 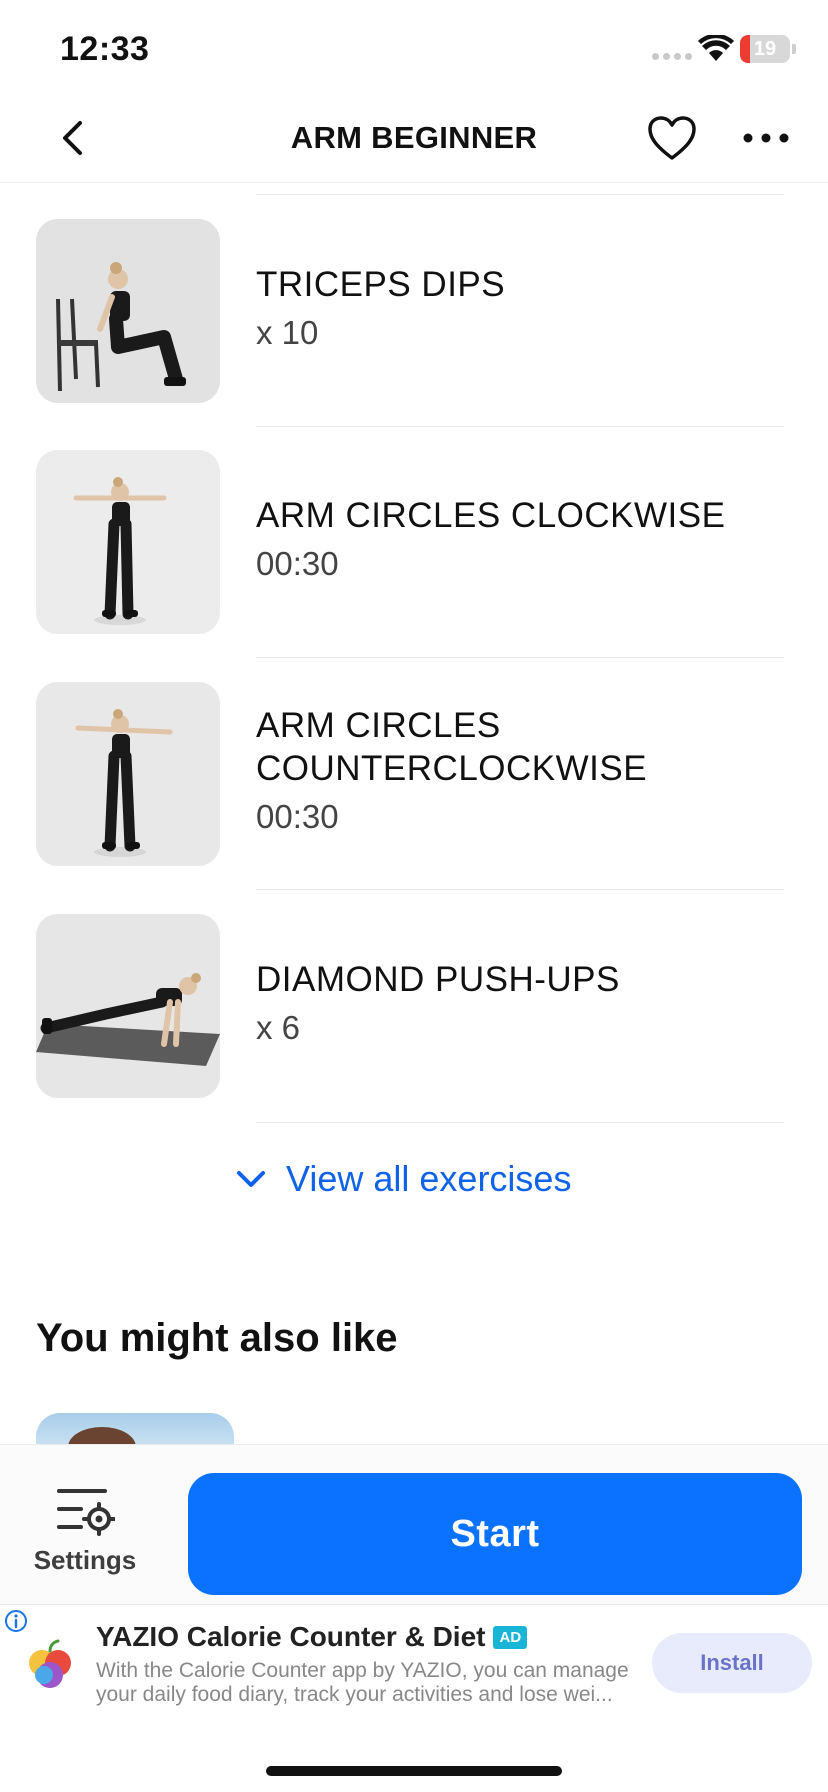 What do you see at coordinates (85, 1537) in the screenshot?
I see `settings-button: Settings` at bounding box center [85, 1537].